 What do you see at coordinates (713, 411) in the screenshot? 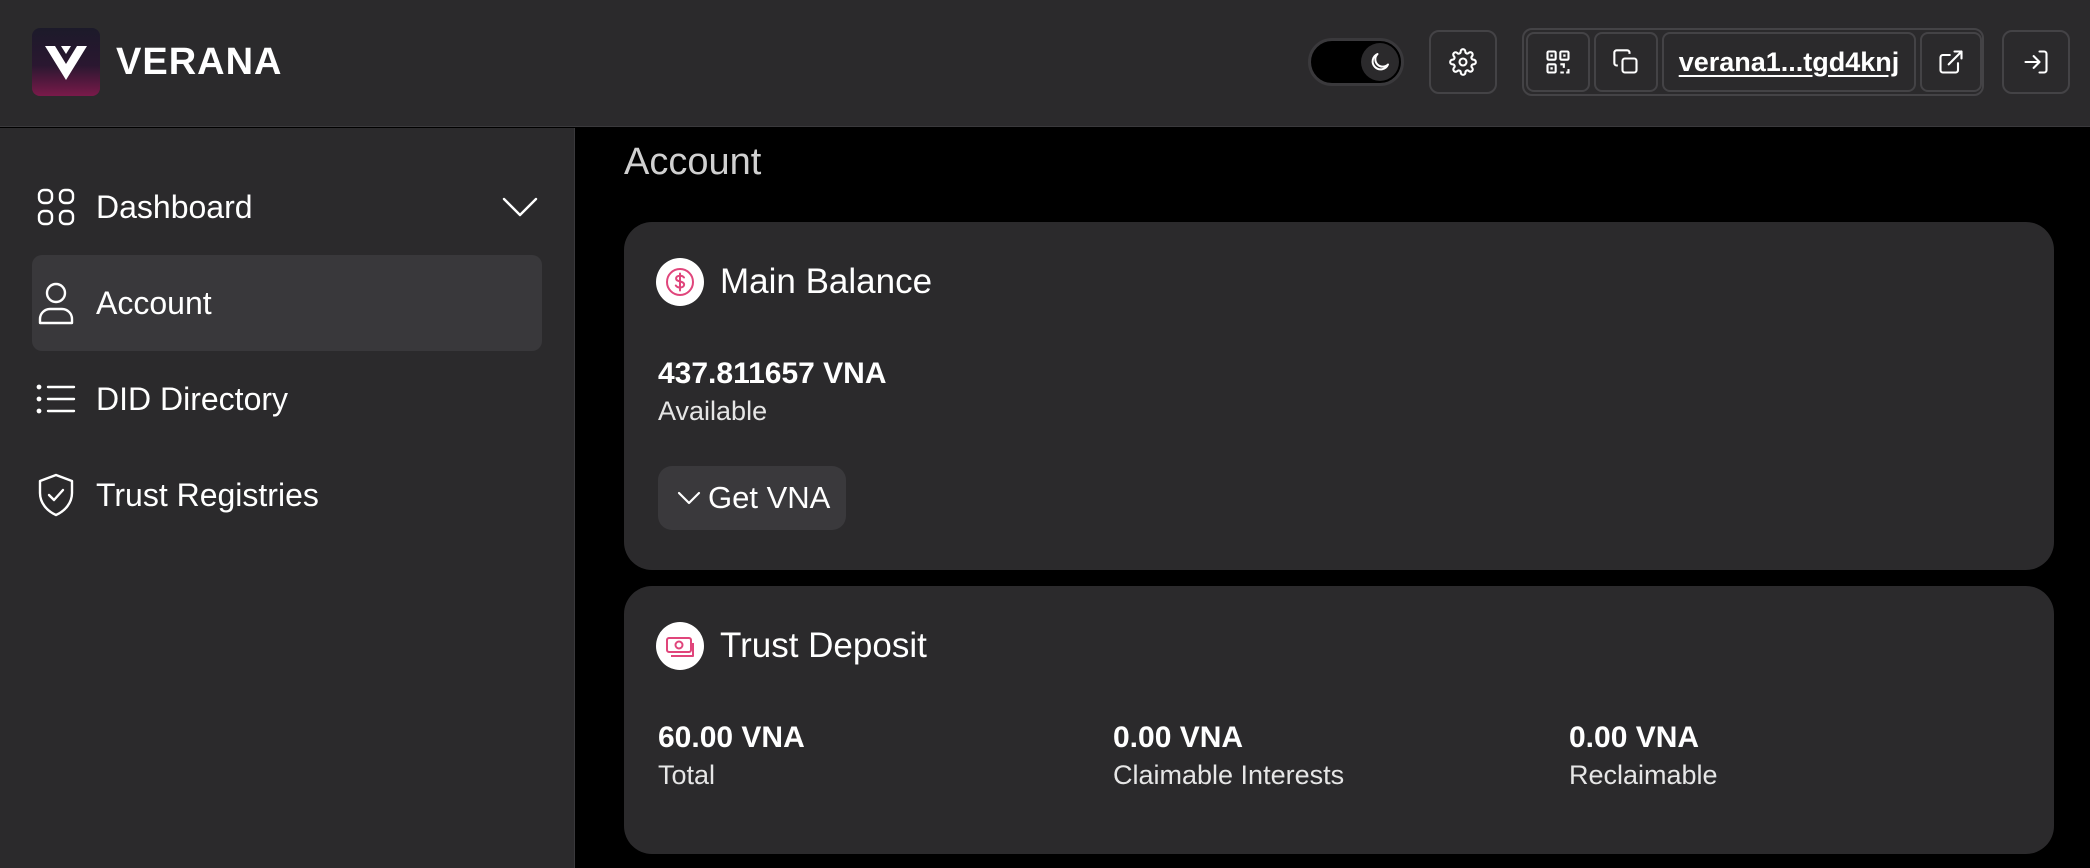
I see `balance-label: Available` at bounding box center [713, 411].